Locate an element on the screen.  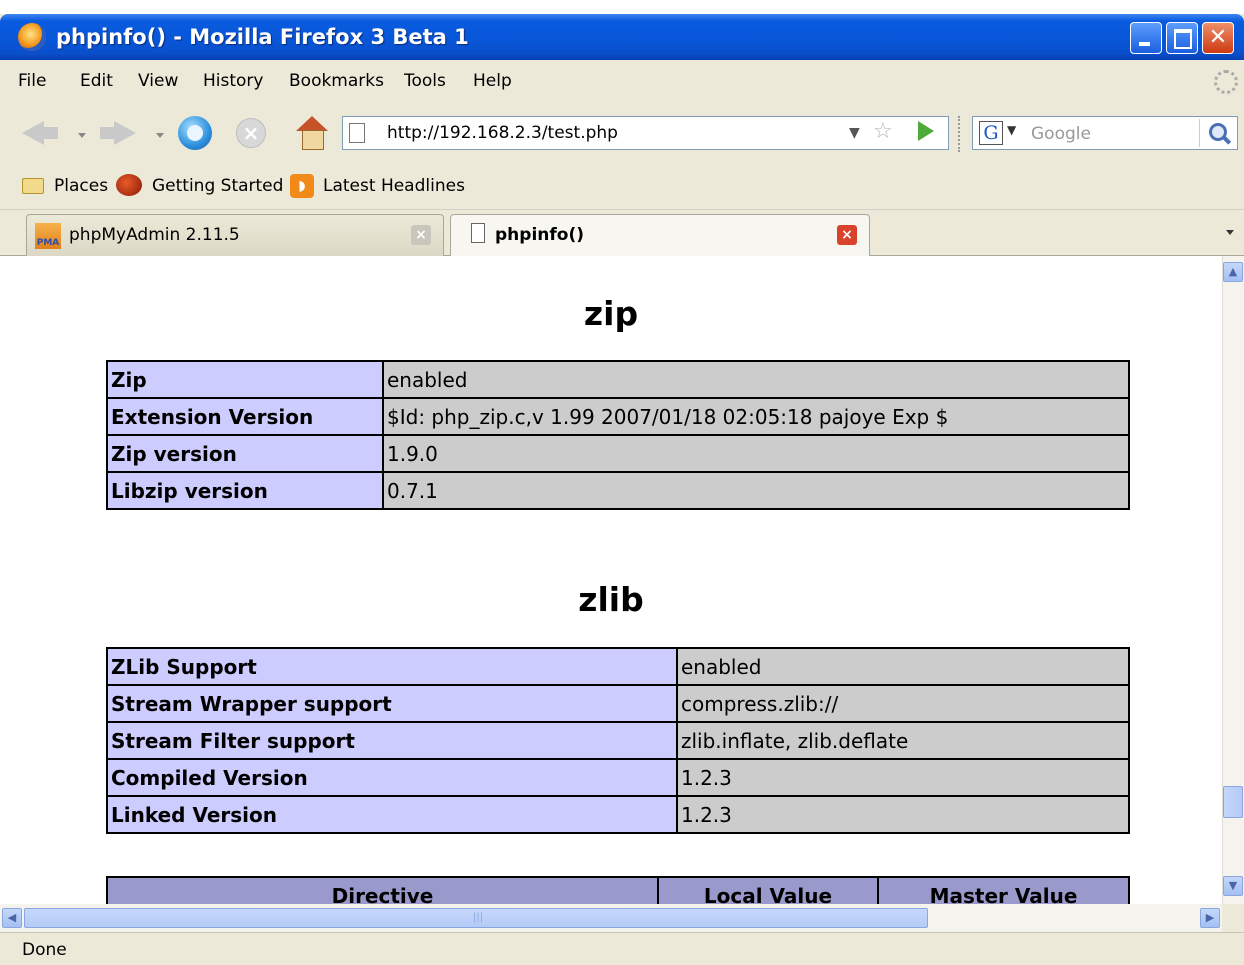
tab-label: phpMyAdmin 2.11.5 is located at coordinates (154, 235).